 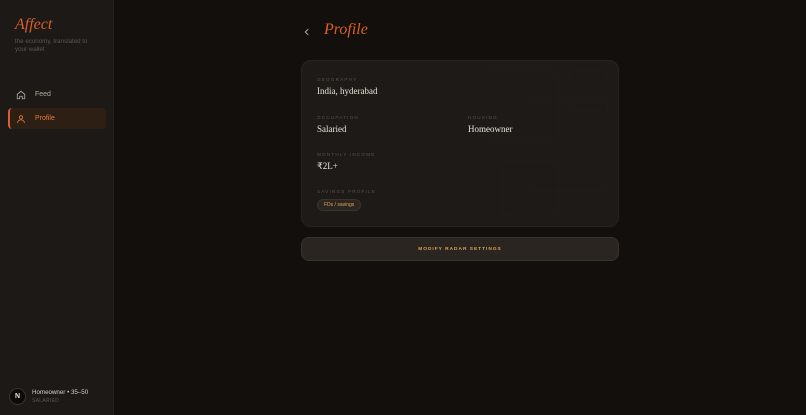 I want to click on back-button, so click(x=307, y=32).